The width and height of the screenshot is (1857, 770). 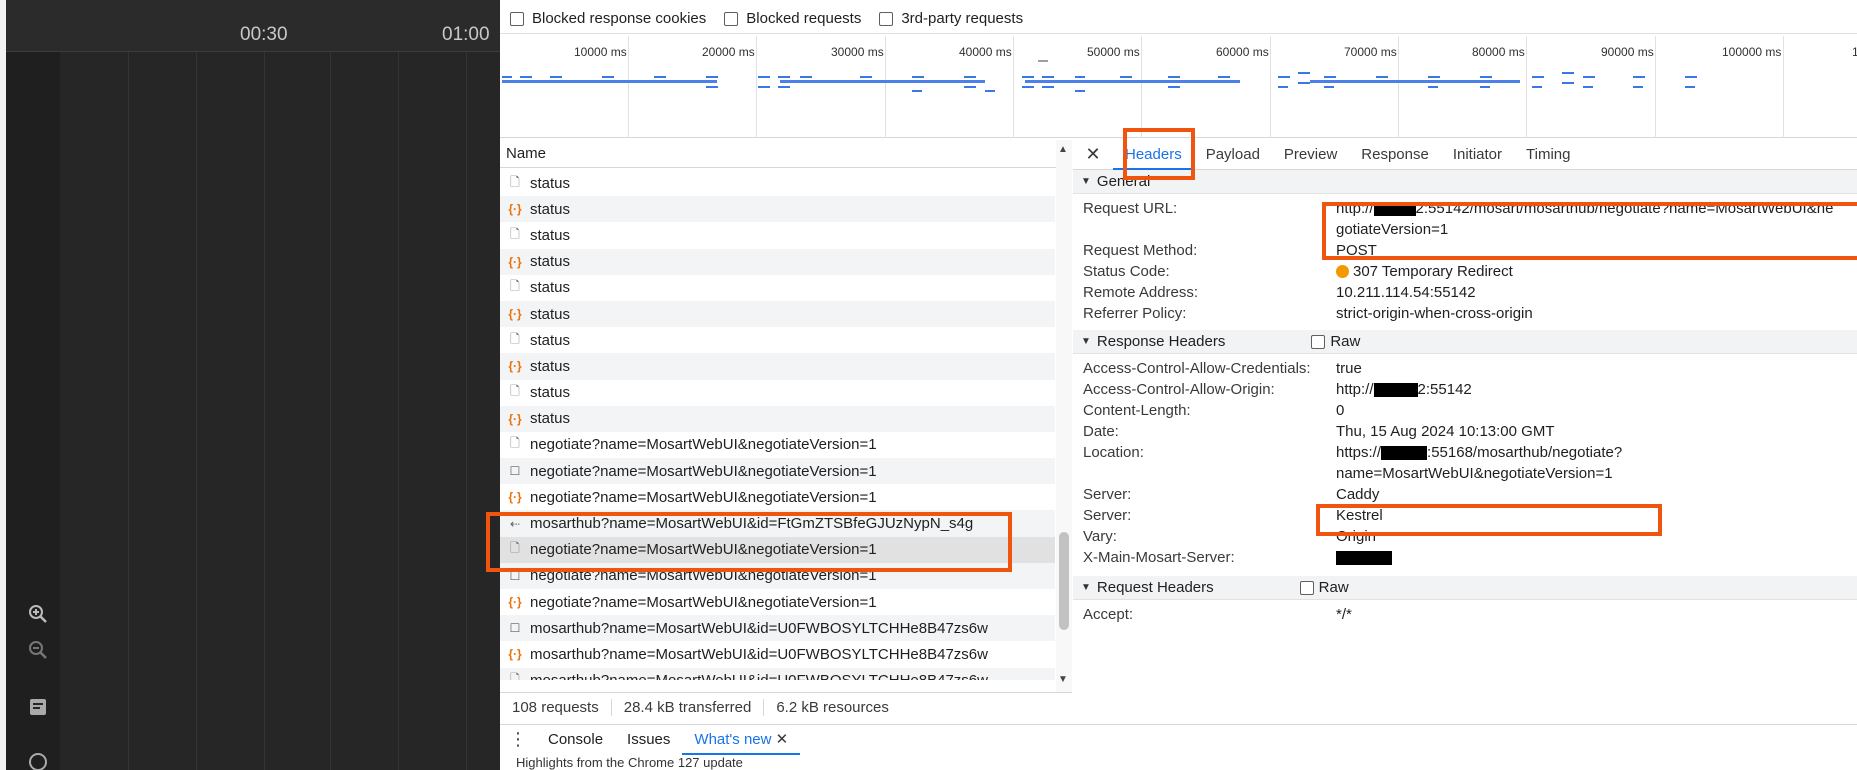 I want to click on header-key: Access-Control-Allow-Origin:, so click(x=1179, y=389).